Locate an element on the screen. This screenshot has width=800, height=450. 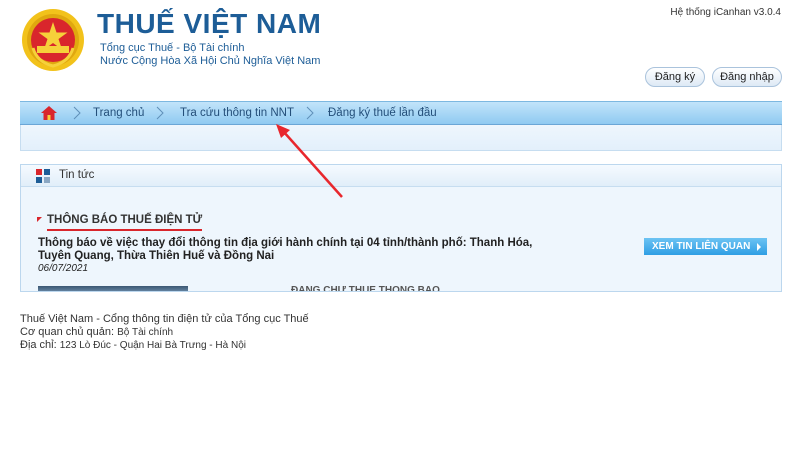
truncated-article-title: ĐĂNG CHỮ THUẾ THÔNG BÁO is located at coordinates (365, 289).